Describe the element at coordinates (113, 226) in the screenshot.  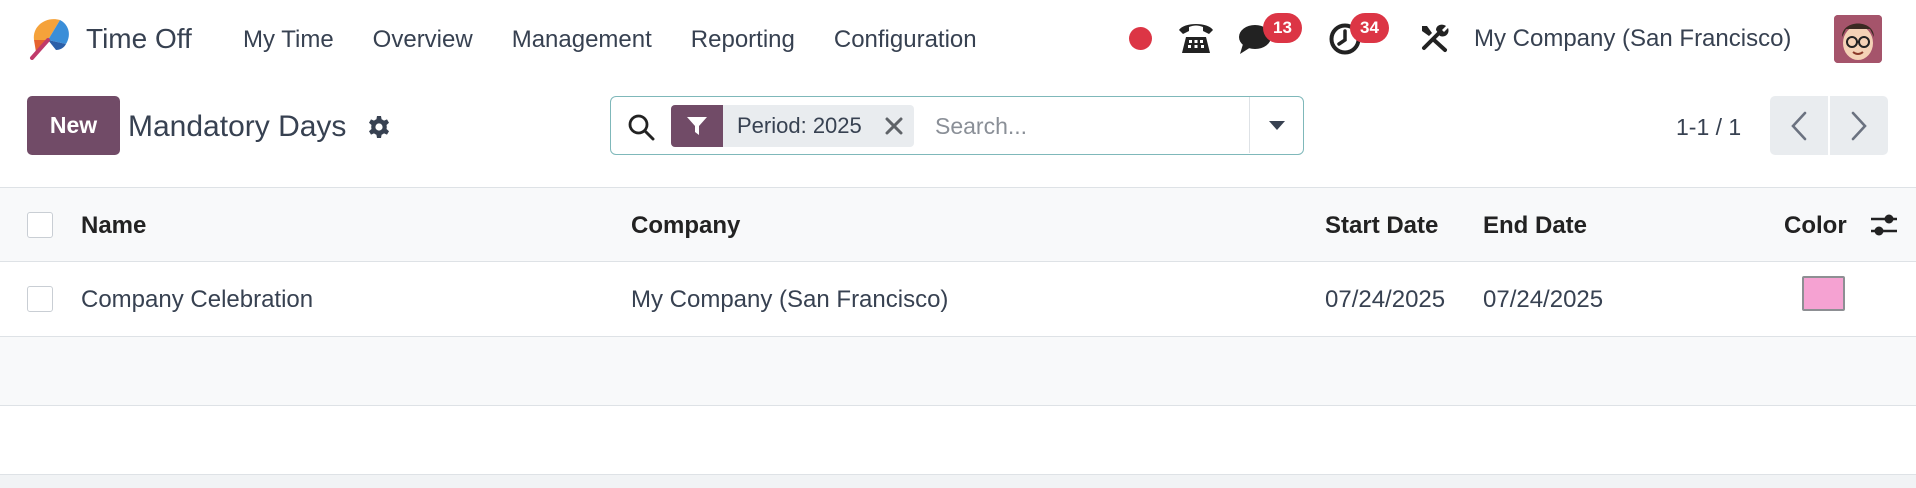
I see `column-header-name: Name` at that location.